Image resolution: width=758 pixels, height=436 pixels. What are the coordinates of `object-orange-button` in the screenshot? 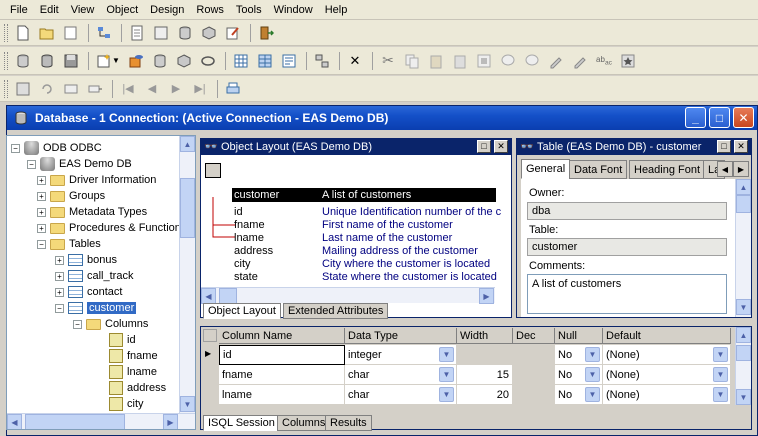 It's located at (136, 61).